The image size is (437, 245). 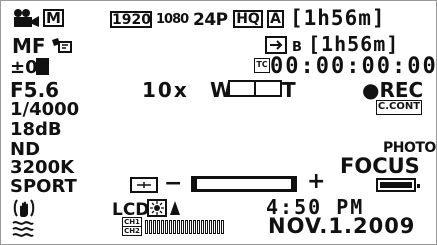 What do you see at coordinates (418, 186) in the screenshot?
I see `battery-terminal` at bounding box center [418, 186].